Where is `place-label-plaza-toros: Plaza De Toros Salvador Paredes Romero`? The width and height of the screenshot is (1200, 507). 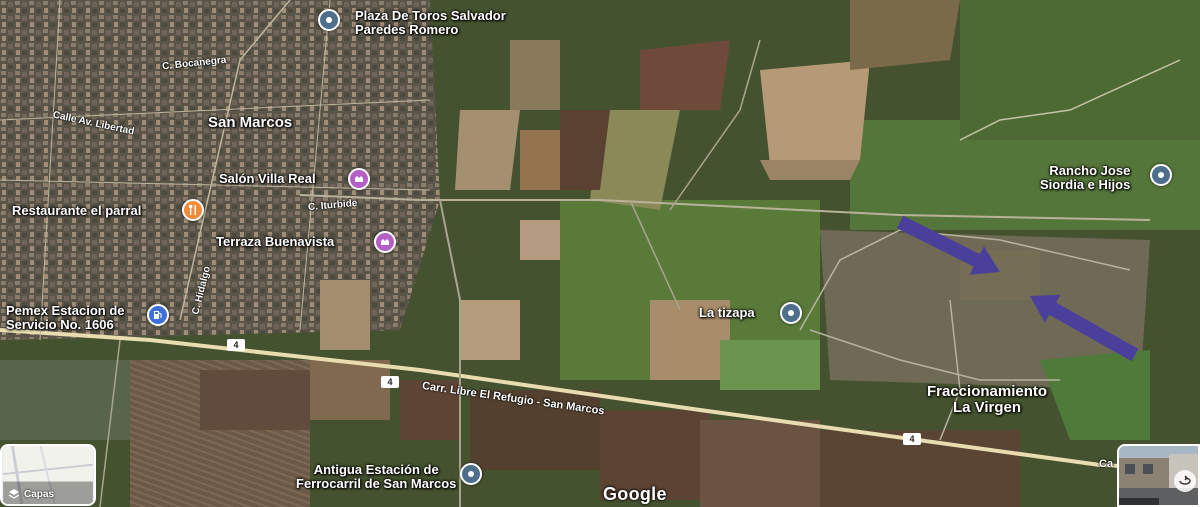 place-label-plaza-toros: Plaza De Toros Salvador Paredes Romero is located at coordinates (430, 22).